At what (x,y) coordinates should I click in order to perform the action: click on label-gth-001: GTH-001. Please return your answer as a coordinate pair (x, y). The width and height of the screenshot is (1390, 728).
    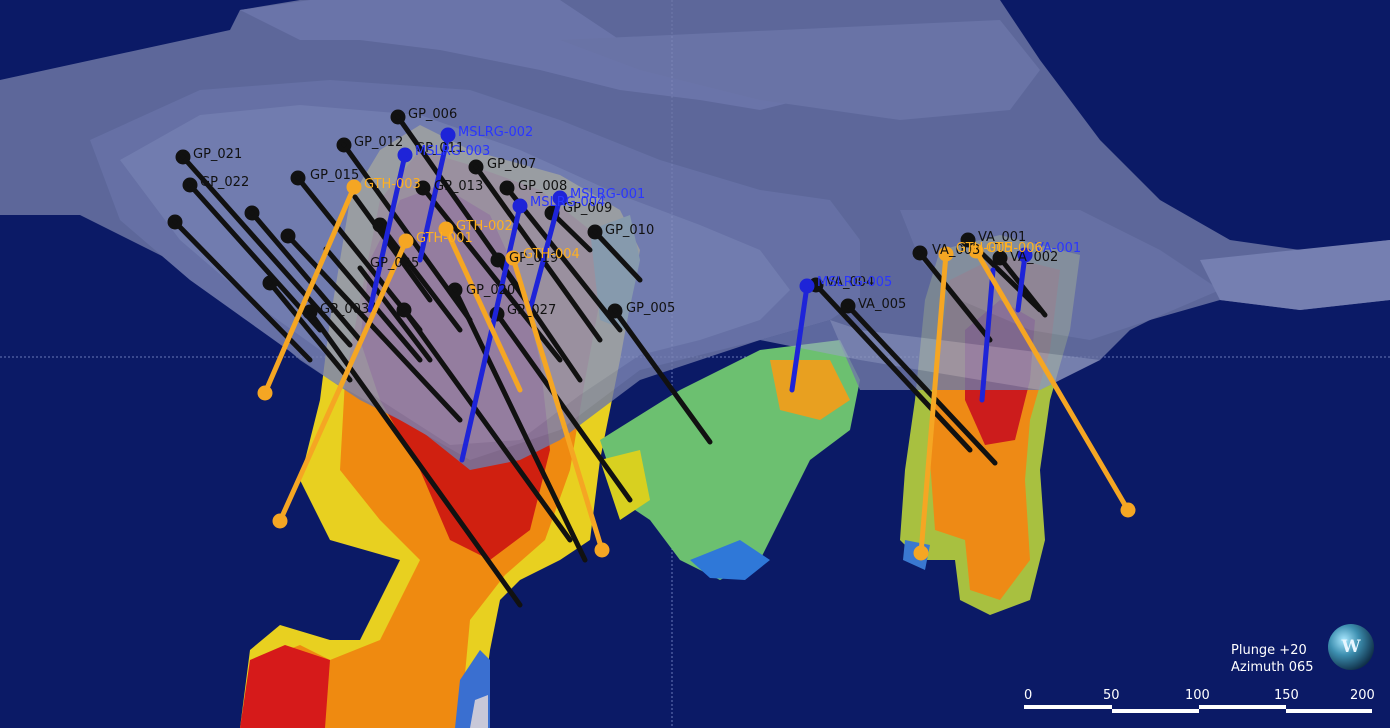
    Looking at the image, I should click on (444, 238).